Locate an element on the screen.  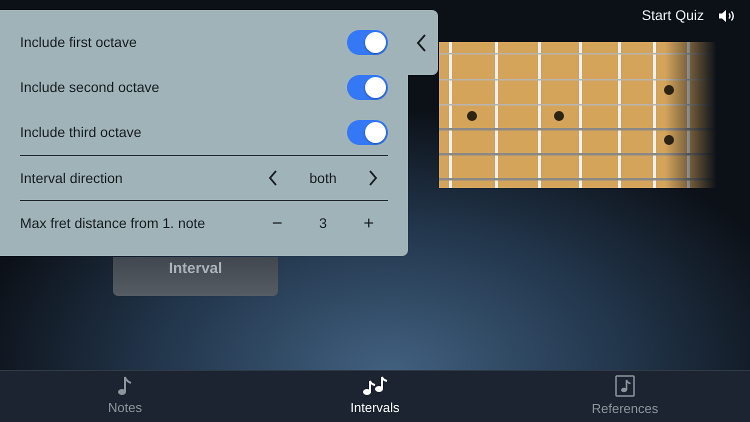
setting-label: Interval direction is located at coordinates (71, 178).